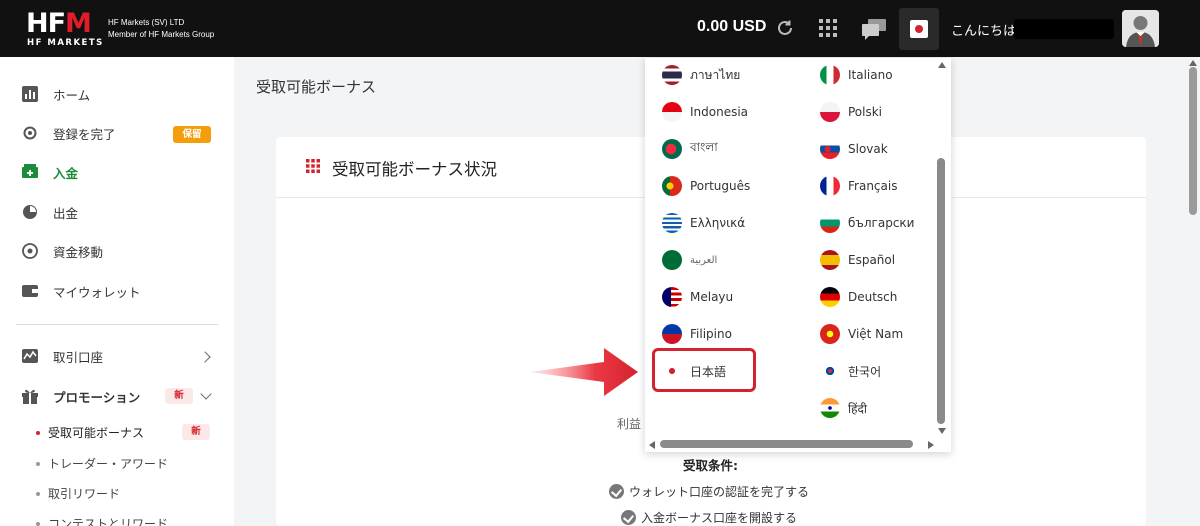 The width and height of the screenshot is (1200, 526). I want to click on lang-label: Polski, so click(865, 112).